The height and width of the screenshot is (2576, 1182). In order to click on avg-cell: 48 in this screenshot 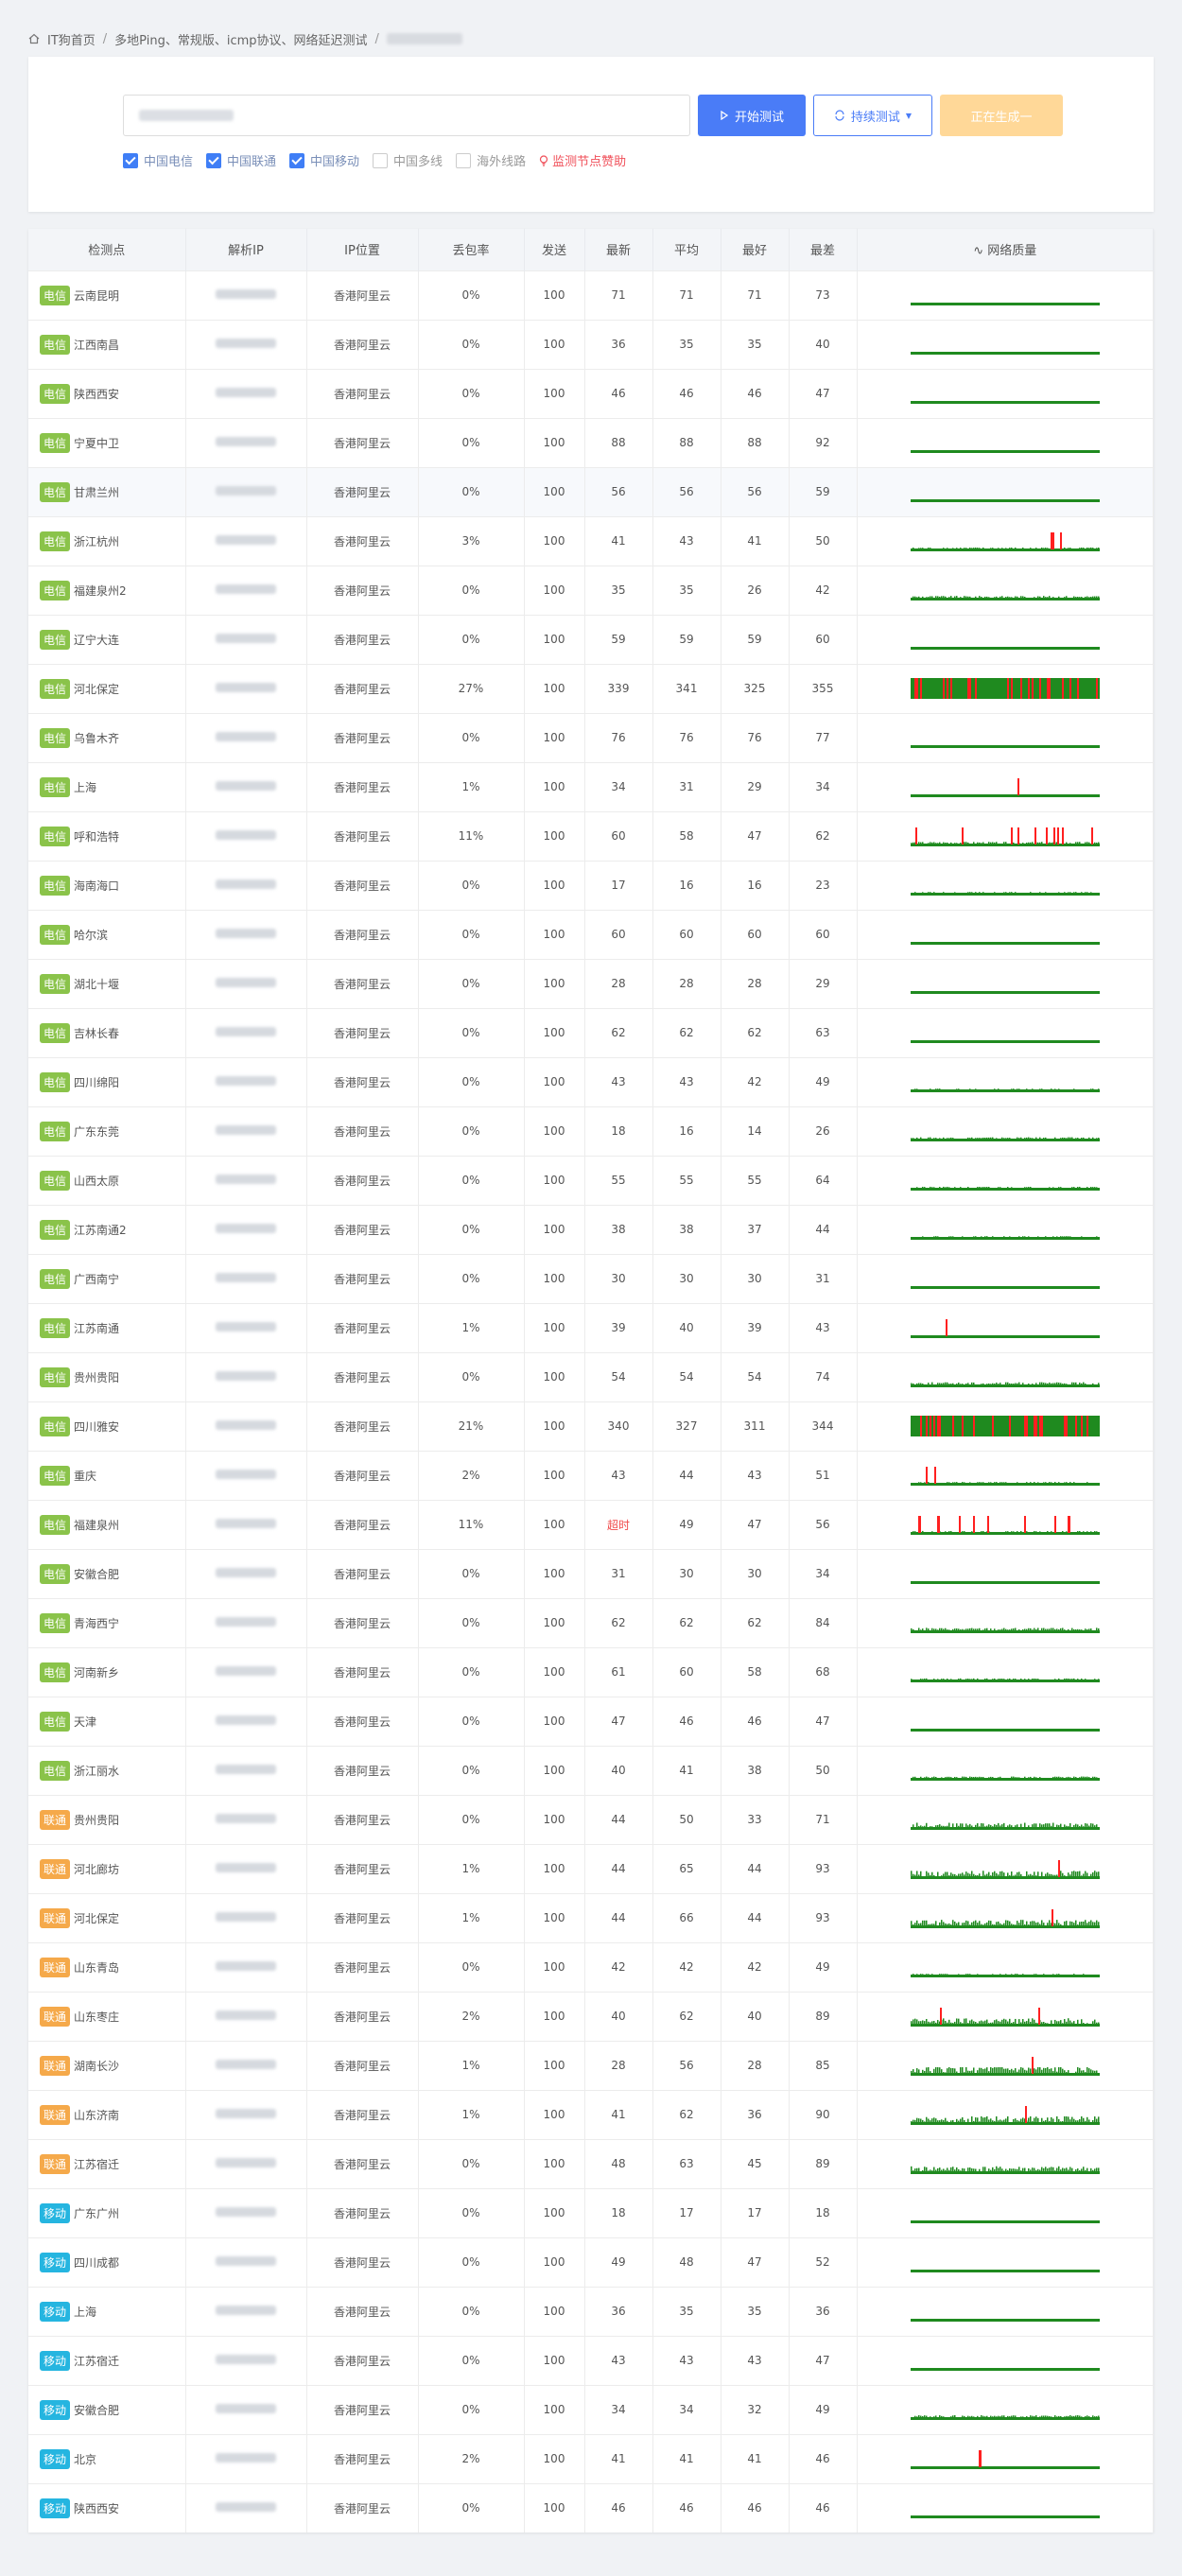, I will do `click(686, 2262)`.